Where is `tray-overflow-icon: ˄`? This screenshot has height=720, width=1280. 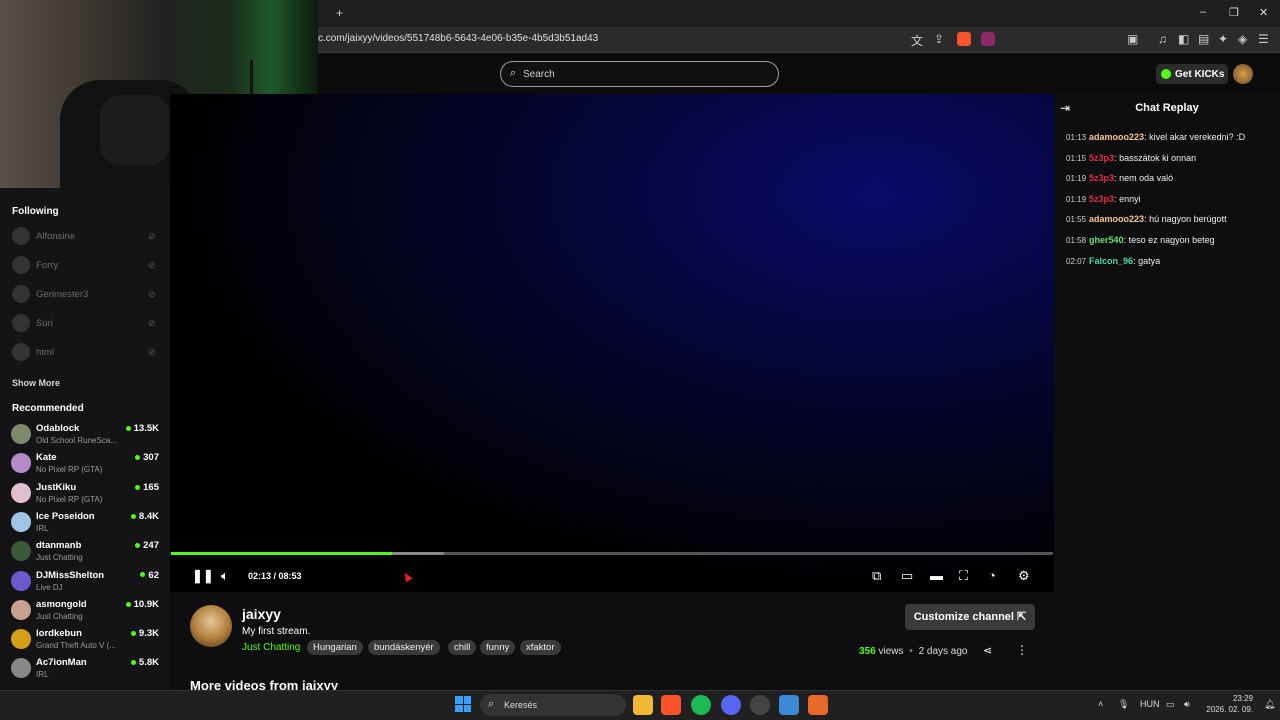 tray-overflow-icon: ˄ is located at coordinates (1100, 704).